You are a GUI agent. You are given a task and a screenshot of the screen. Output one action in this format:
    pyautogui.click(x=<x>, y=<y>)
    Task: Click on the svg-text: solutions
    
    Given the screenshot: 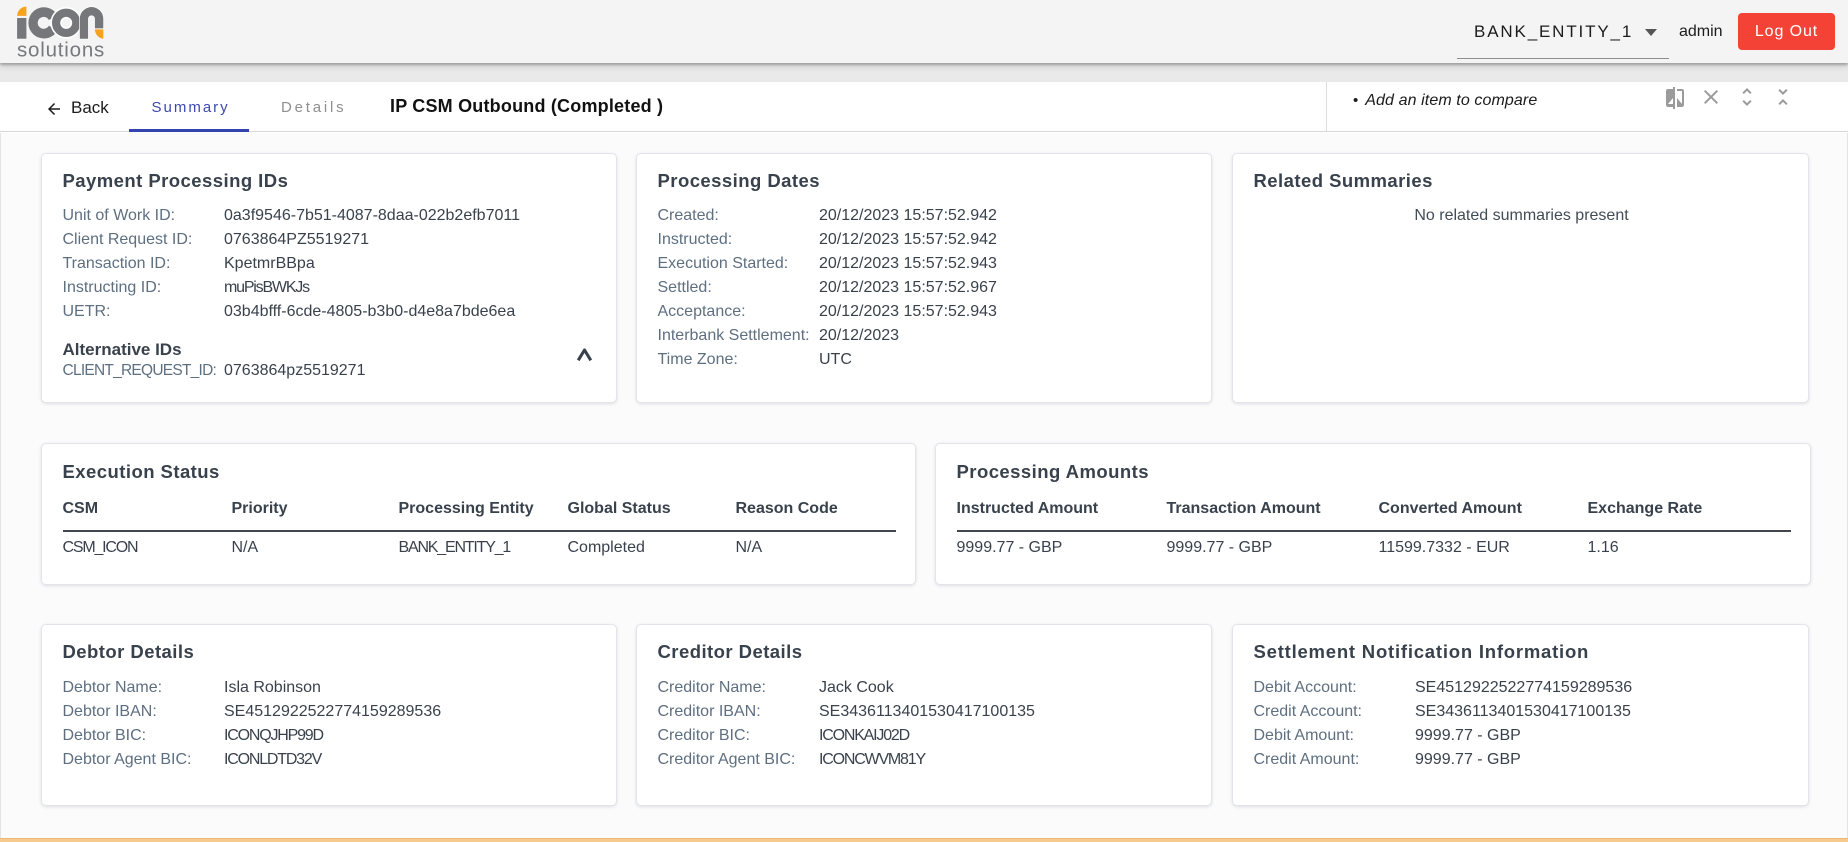 What is the action you would take?
    pyautogui.click(x=61, y=50)
    